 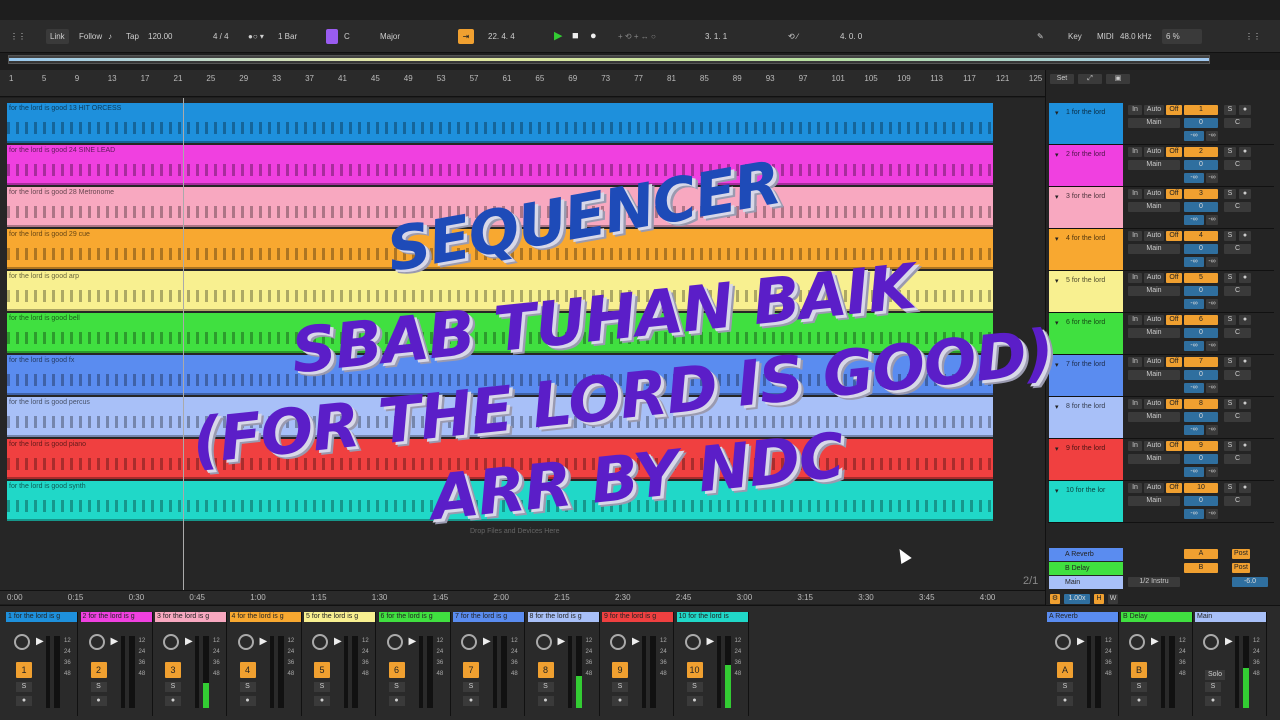 What do you see at coordinates (390, 36) in the screenshot?
I see `scale-select: Major` at bounding box center [390, 36].